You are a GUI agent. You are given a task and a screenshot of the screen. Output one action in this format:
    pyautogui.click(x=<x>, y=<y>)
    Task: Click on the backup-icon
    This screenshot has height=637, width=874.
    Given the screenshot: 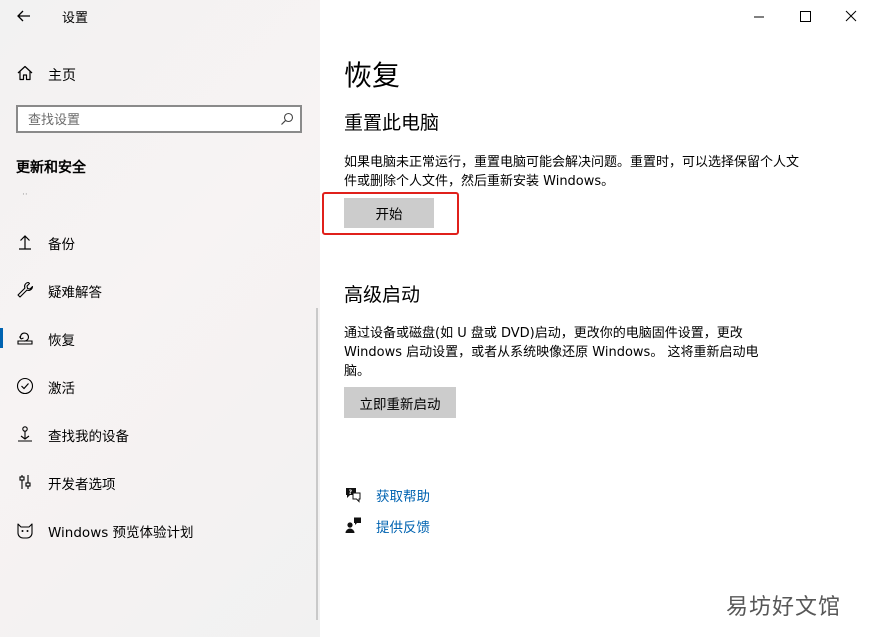 What is the action you would take?
    pyautogui.click(x=25, y=242)
    